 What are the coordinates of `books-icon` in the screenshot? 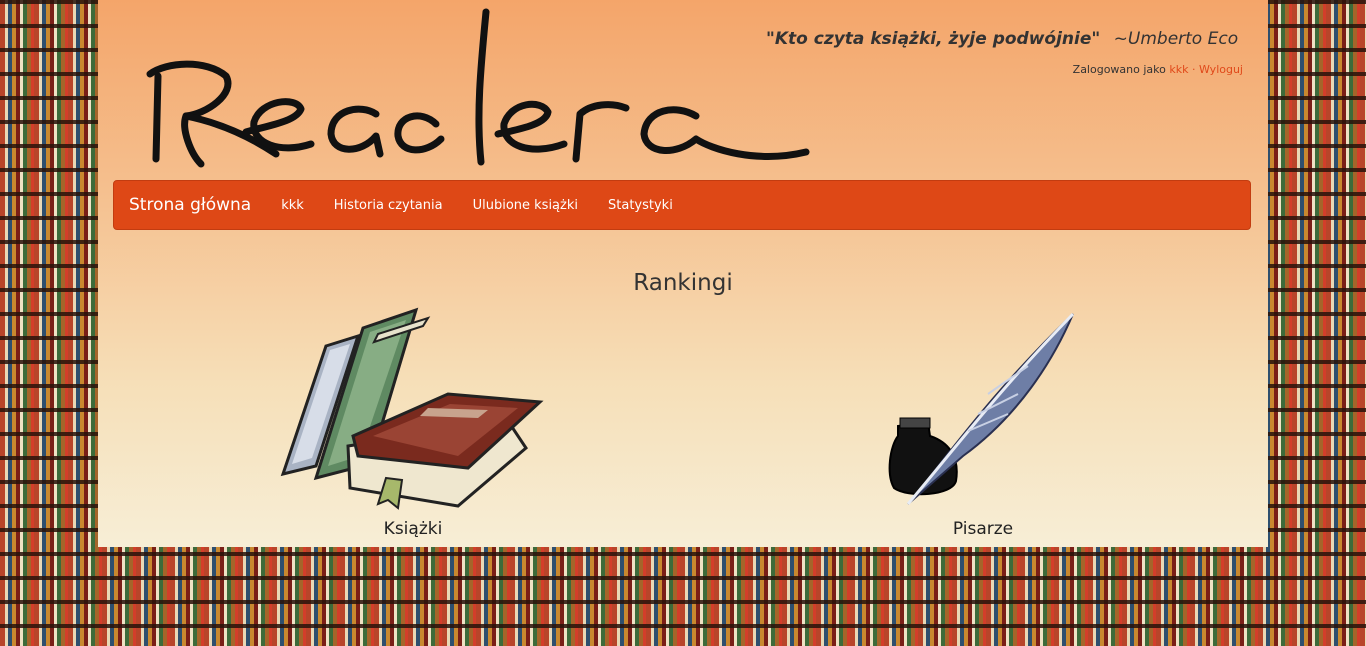 It's located at (412, 408).